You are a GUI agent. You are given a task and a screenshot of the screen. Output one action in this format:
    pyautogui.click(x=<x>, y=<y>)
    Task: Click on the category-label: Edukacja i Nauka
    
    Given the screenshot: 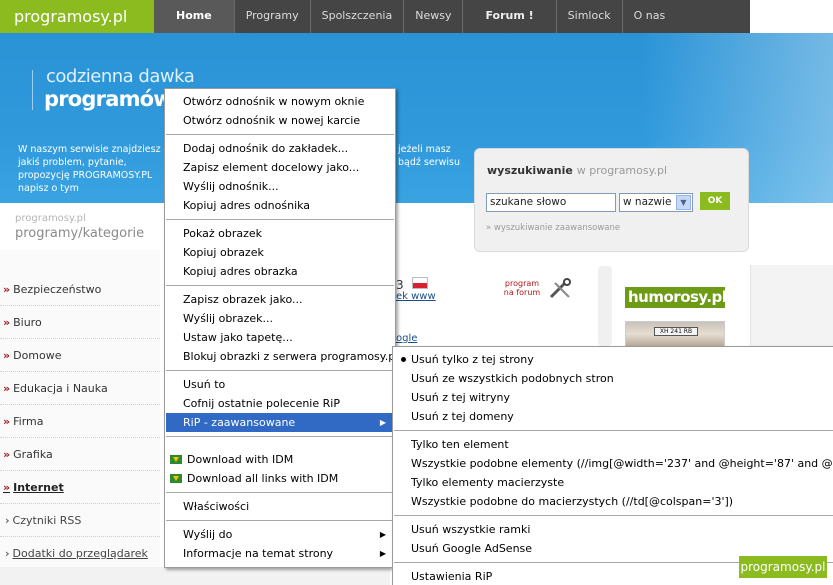 What is the action you would take?
    pyautogui.click(x=60, y=388)
    